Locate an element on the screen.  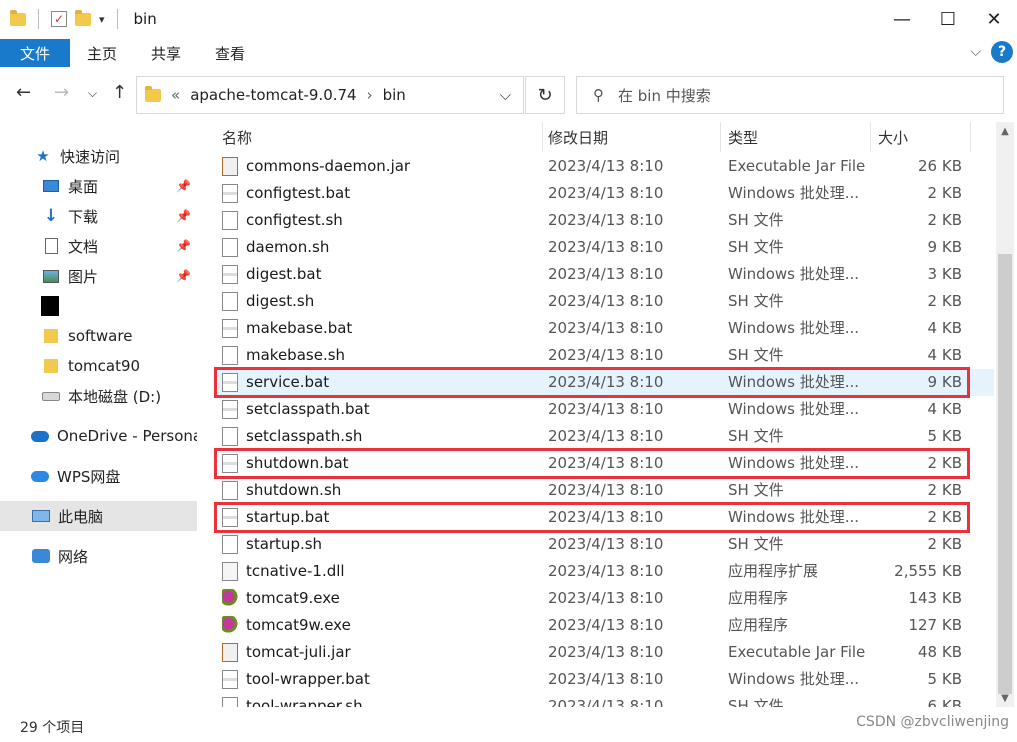
sidebar-item-quick-access: ★ 快速访问 is located at coordinates (98, 156).